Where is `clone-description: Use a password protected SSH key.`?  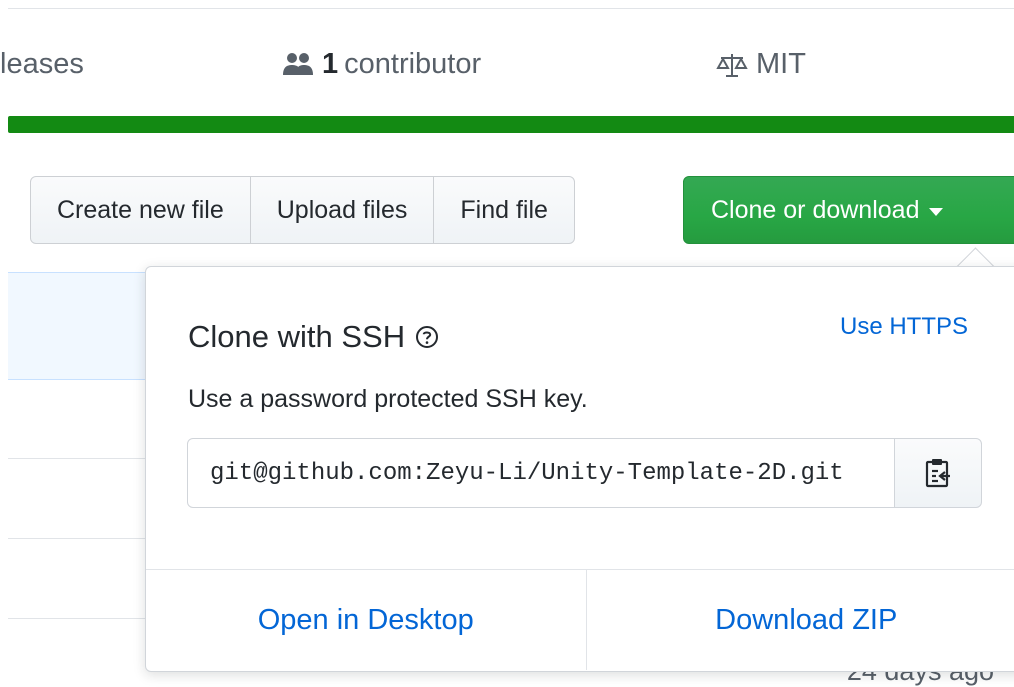 clone-description: Use a password protected SSH key. is located at coordinates (388, 399).